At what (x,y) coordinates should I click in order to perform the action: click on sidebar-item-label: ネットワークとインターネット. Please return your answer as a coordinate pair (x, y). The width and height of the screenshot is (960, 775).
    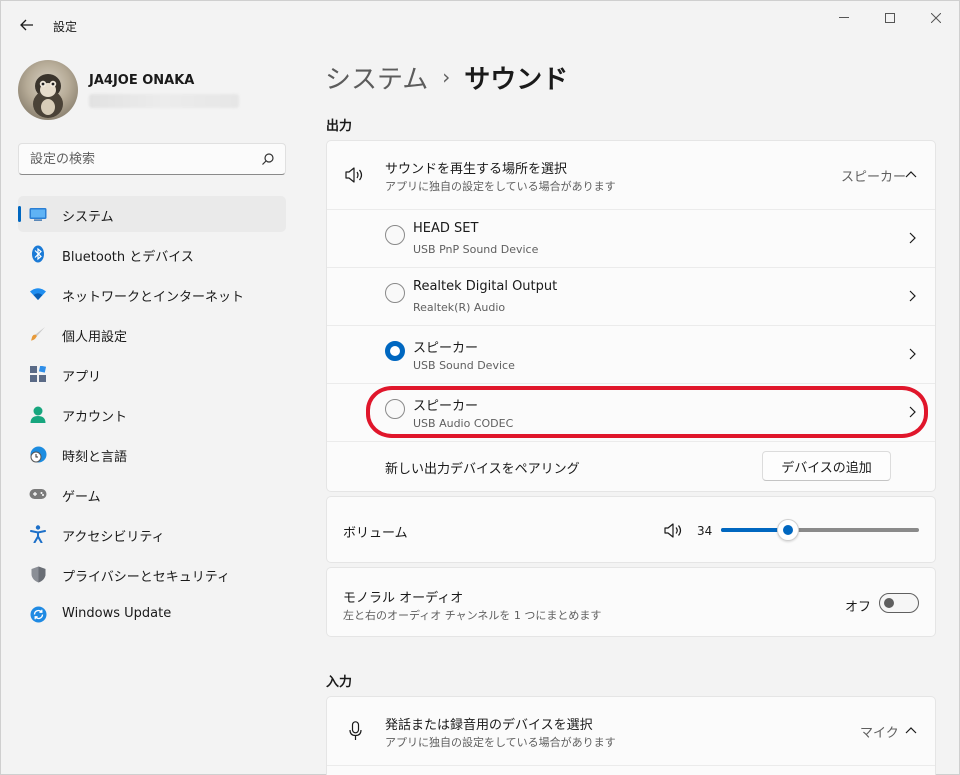
    Looking at the image, I should click on (153, 297).